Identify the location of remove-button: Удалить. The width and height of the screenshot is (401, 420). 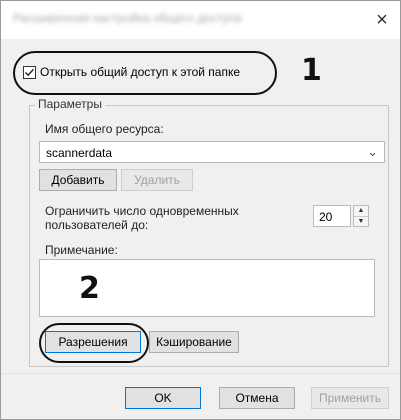
(157, 180).